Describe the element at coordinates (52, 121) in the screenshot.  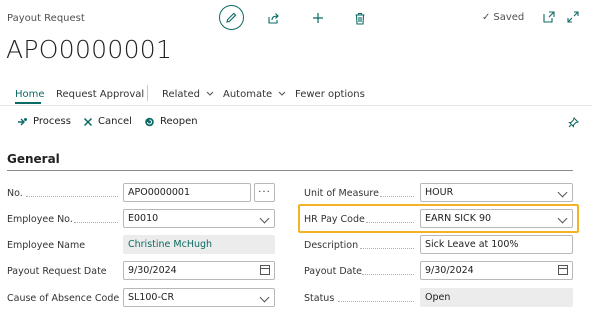
I see `process-label: Process` at that location.